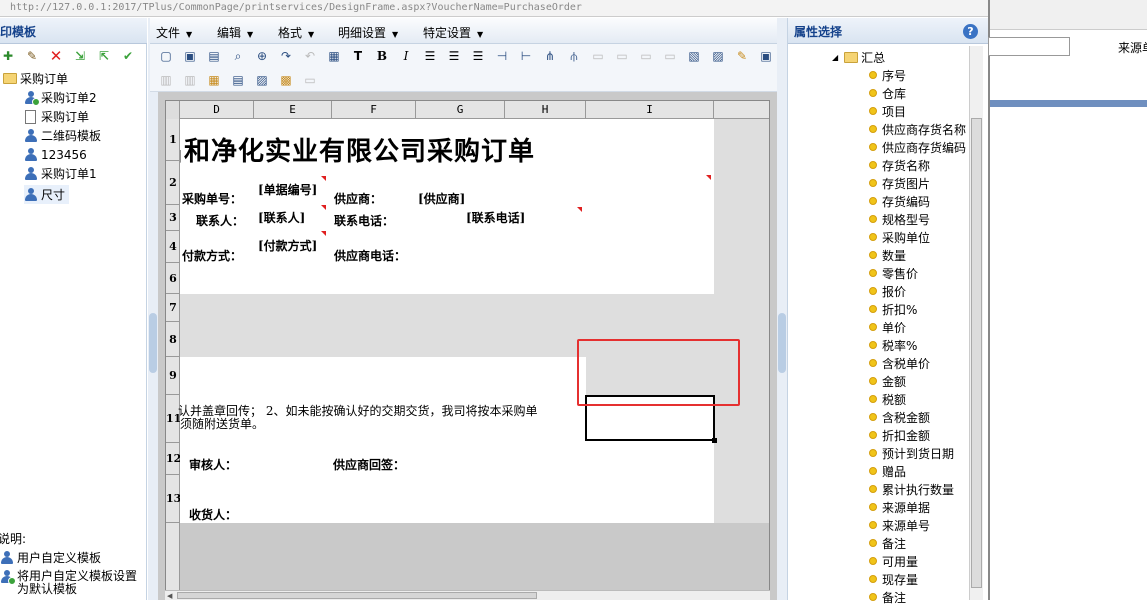  Describe the element at coordinates (104, 56) in the screenshot. I see `export-icon: ⇱` at that location.